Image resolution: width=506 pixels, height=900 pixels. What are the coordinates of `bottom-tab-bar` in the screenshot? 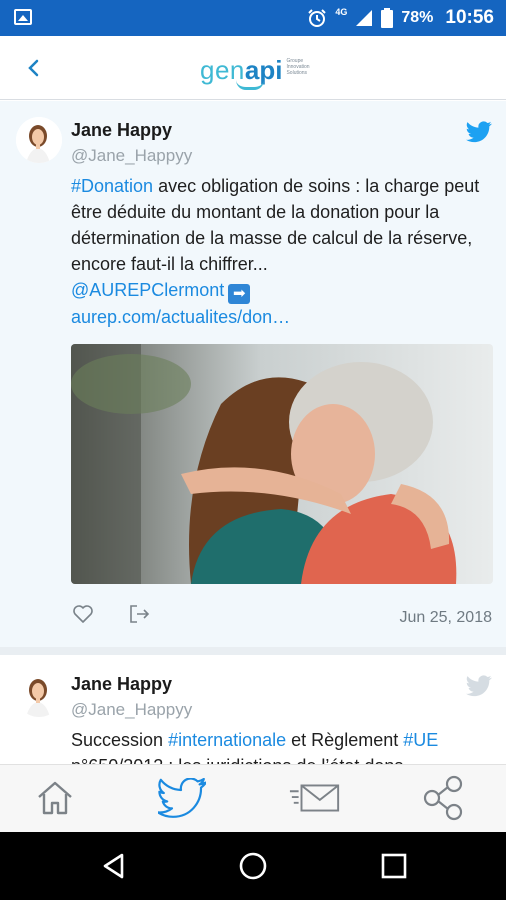 It's located at (253, 798).